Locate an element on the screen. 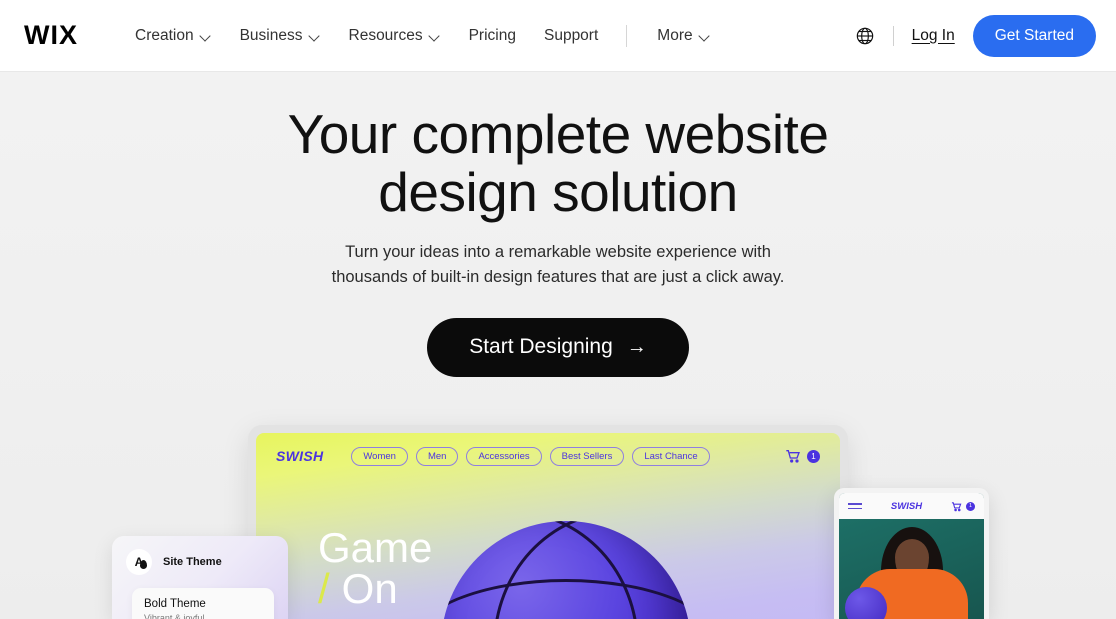 The height and width of the screenshot is (619, 1116). mobile-mockup: SWISH 1 is located at coordinates (911, 553).